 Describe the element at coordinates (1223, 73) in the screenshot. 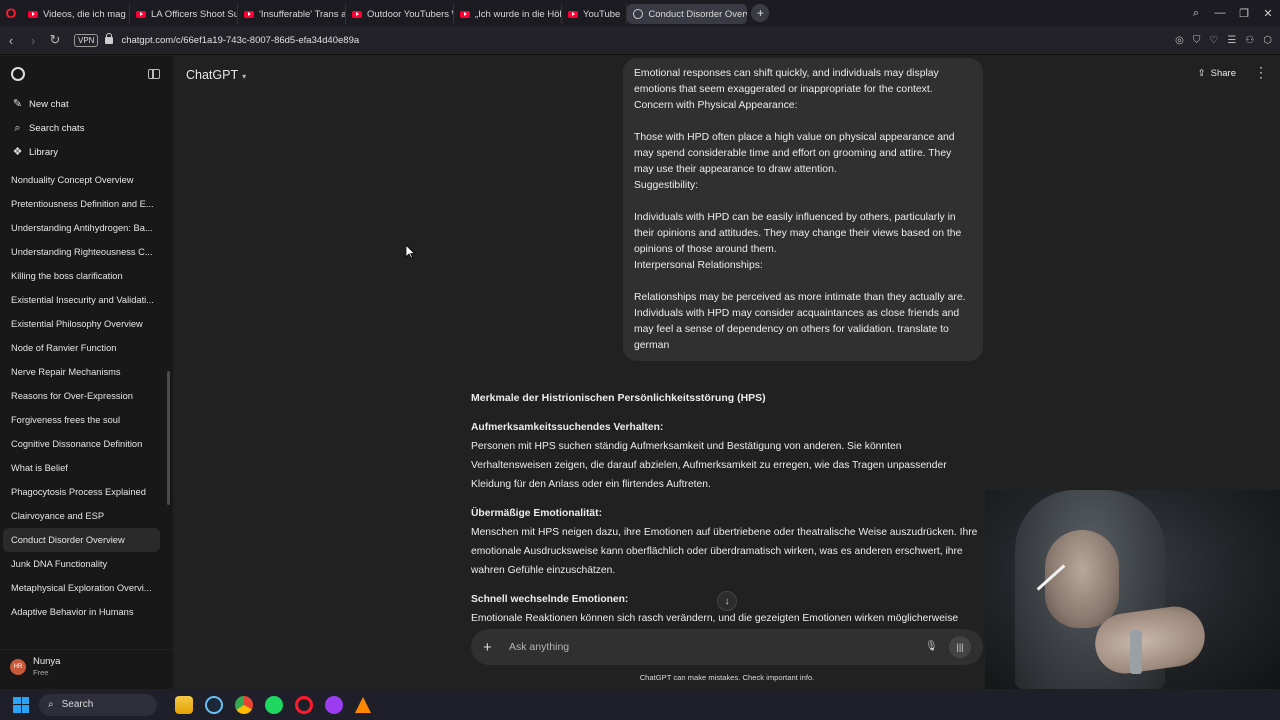

I see `share-label: Share` at that location.